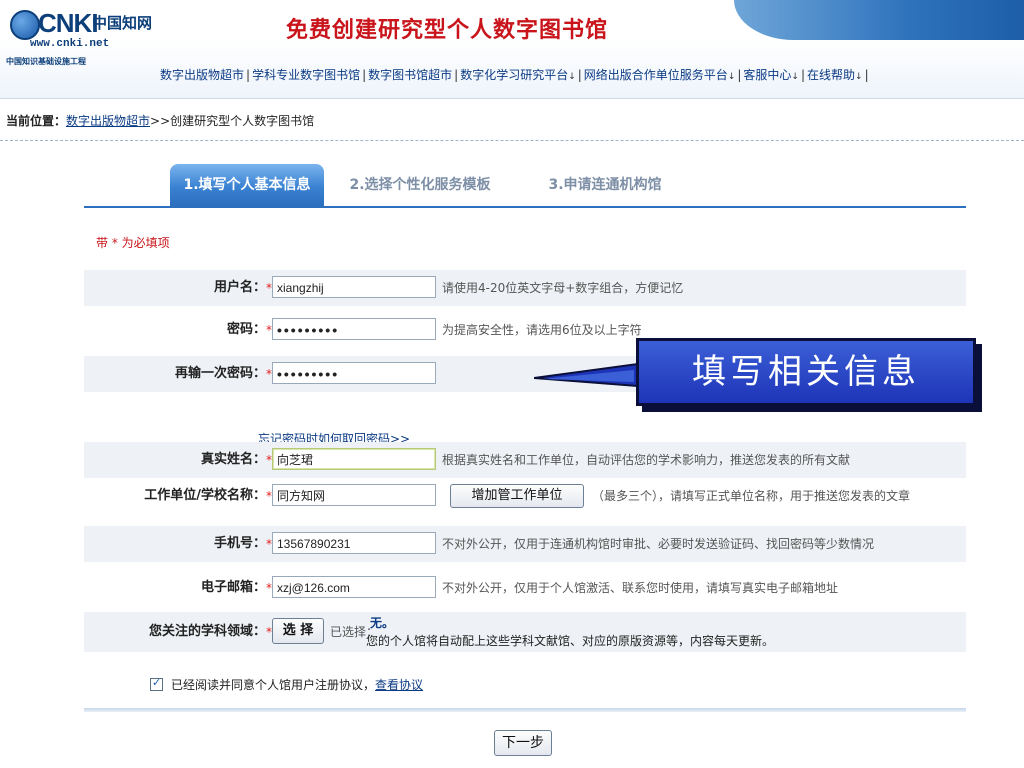 This screenshot has height=768, width=1024. I want to click on tab-service-template: 2.选择个性化服务模板, so click(420, 185).